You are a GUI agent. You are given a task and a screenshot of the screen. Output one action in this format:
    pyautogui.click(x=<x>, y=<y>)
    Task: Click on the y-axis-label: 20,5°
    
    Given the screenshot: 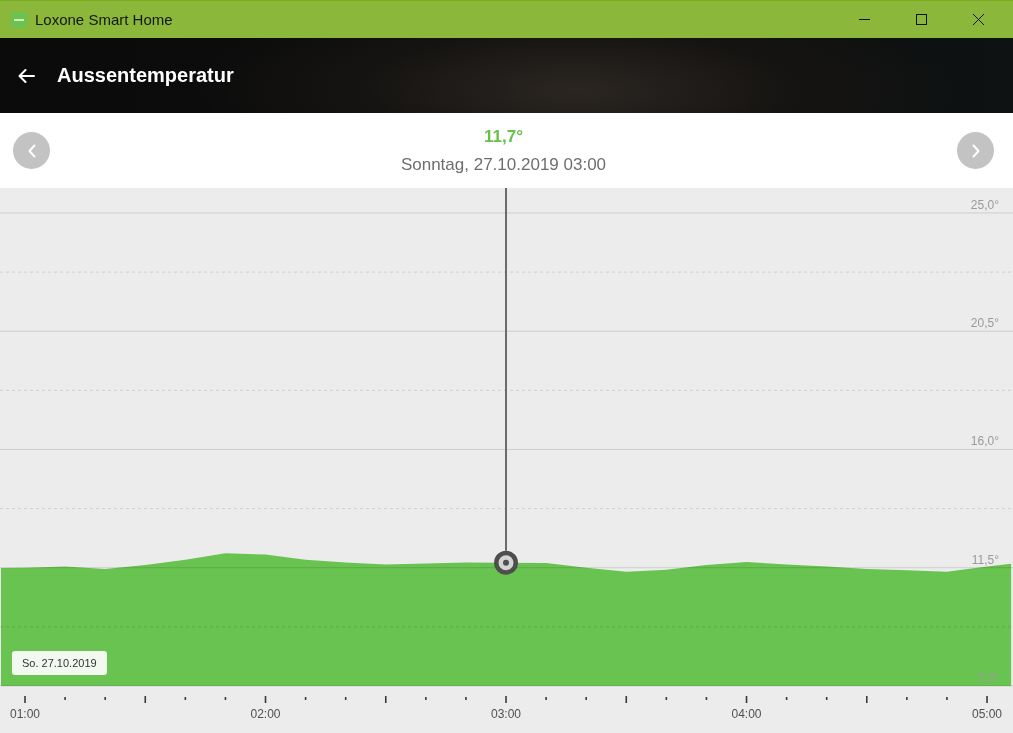 What is the action you would take?
    pyautogui.click(x=984, y=323)
    